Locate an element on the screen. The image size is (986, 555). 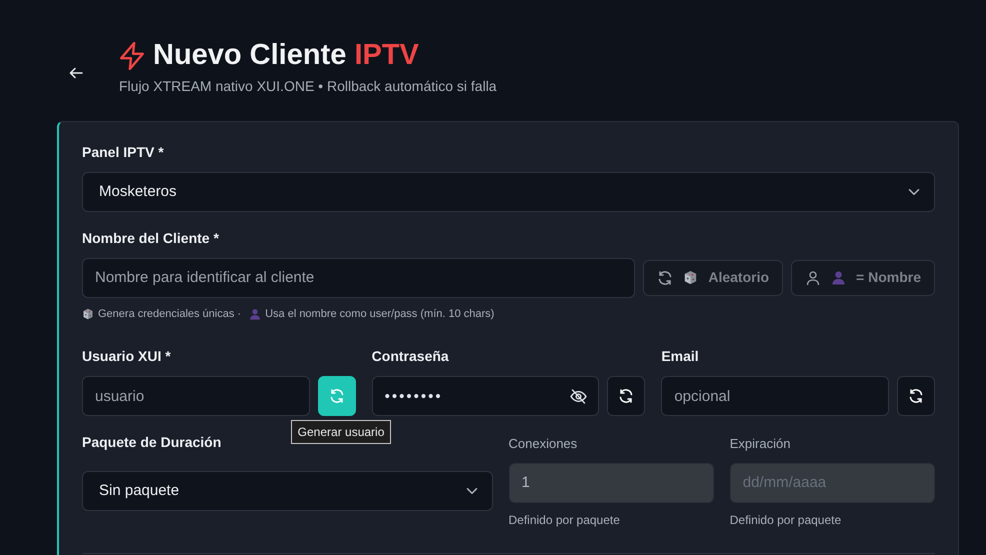
password-input: •••••••• is located at coordinates (486, 396).